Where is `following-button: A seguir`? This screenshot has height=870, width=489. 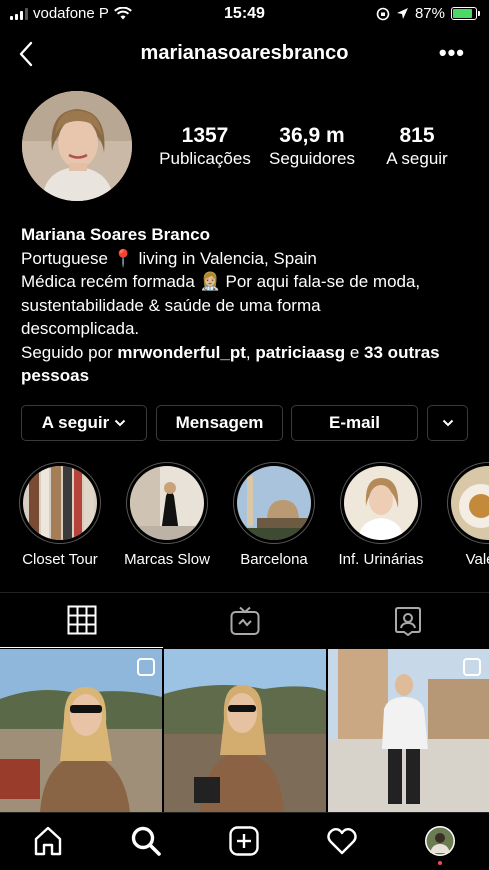 following-button: A seguir is located at coordinates (84, 423).